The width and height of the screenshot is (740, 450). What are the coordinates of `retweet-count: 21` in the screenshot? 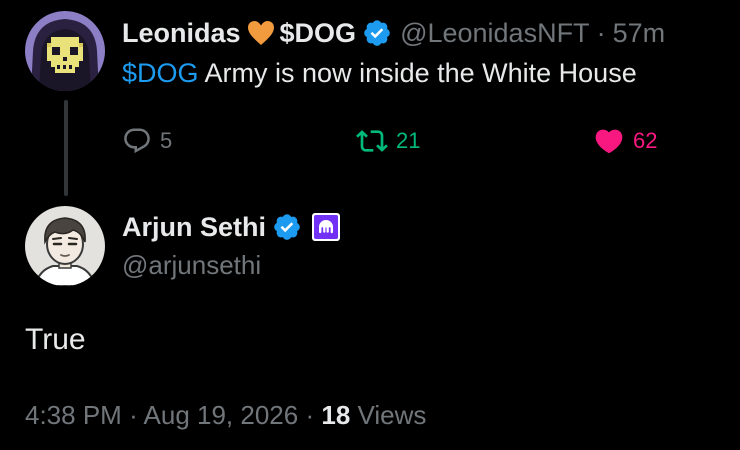 It's located at (408, 140).